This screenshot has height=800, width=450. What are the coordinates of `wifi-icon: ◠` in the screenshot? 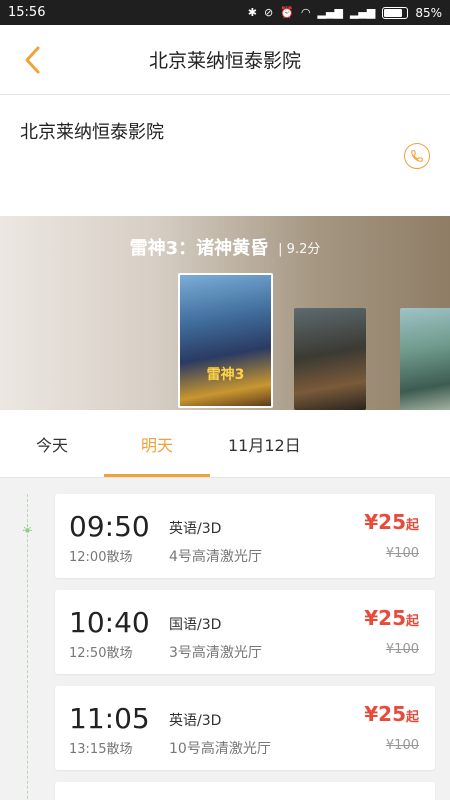 It's located at (305, 12).